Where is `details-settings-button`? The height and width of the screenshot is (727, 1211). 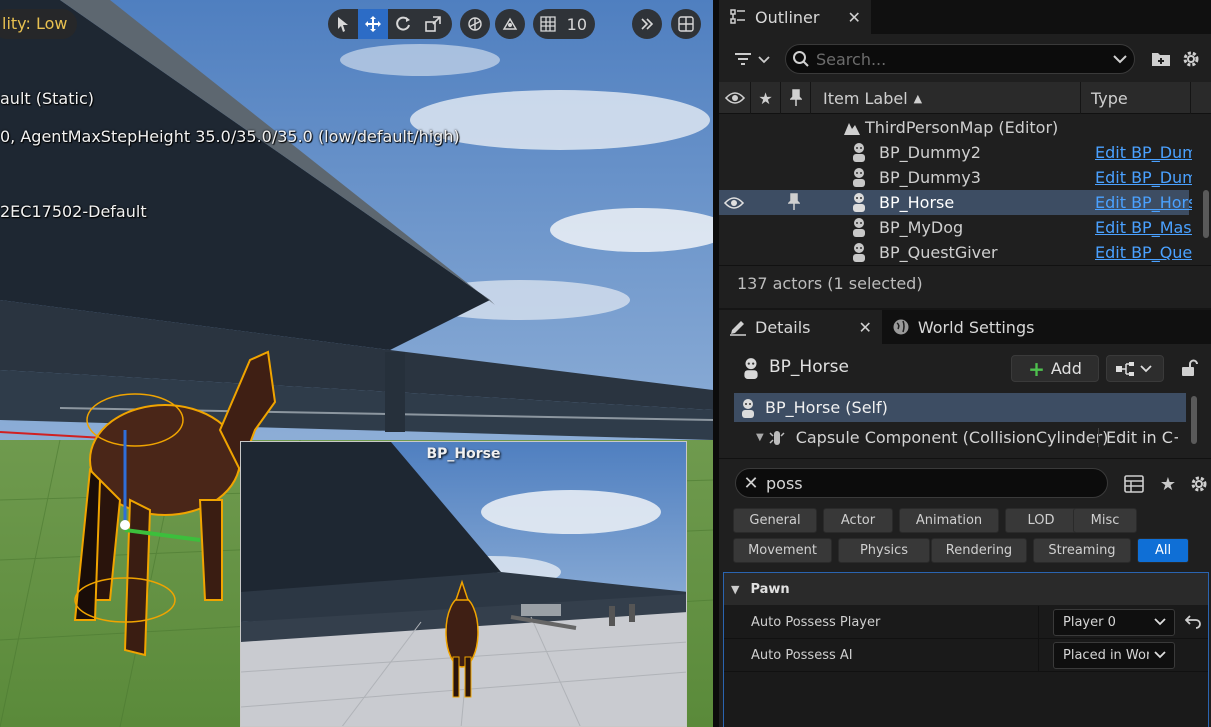 details-settings-button is located at coordinates (1199, 484).